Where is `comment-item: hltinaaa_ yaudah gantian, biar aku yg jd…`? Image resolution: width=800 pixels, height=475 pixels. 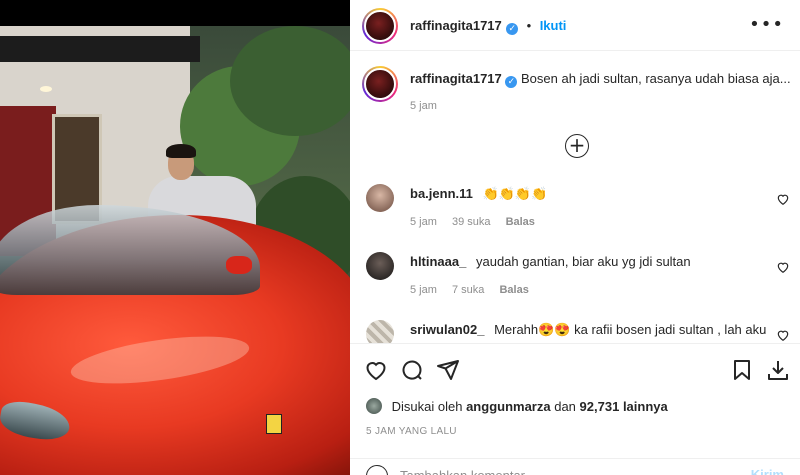 comment-item: hltinaaa_ yaudah gantian, biar aku yg jd… is located at coordinates (577, 282).